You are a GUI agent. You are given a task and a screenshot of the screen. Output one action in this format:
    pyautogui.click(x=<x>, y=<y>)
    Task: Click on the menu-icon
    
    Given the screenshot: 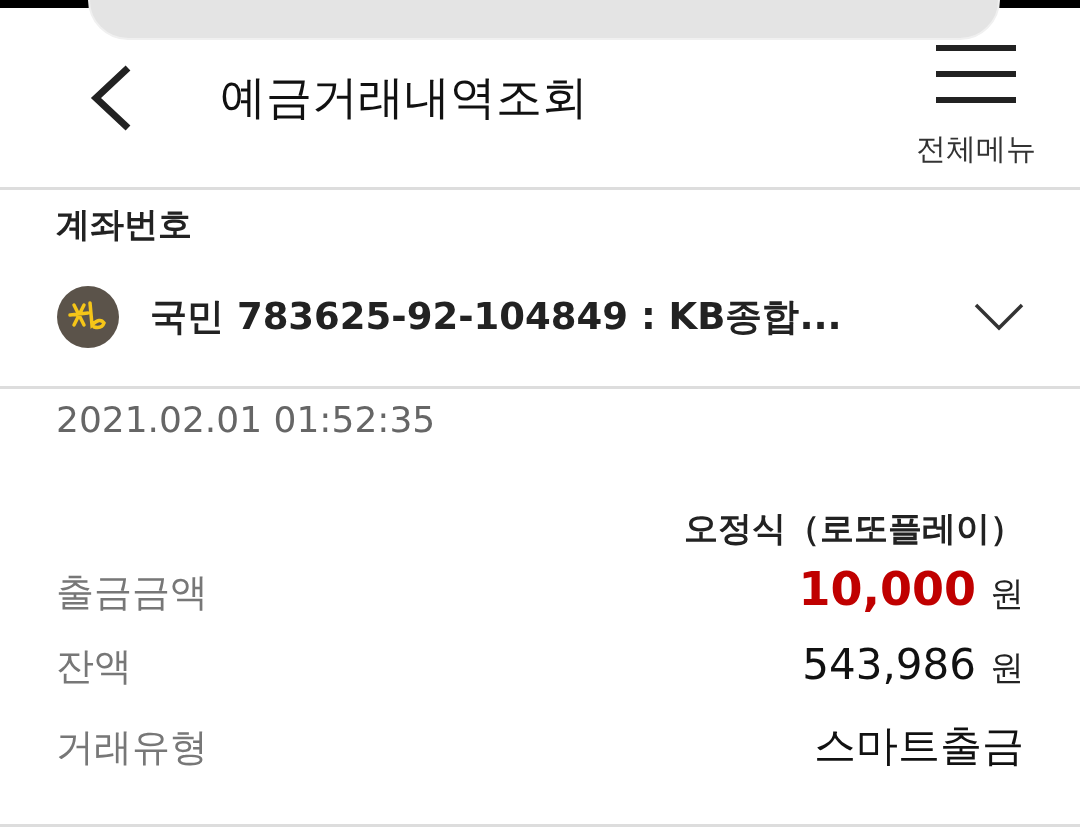 What is the action you would take?
    pyautogui.click(x=976, y=74)
    